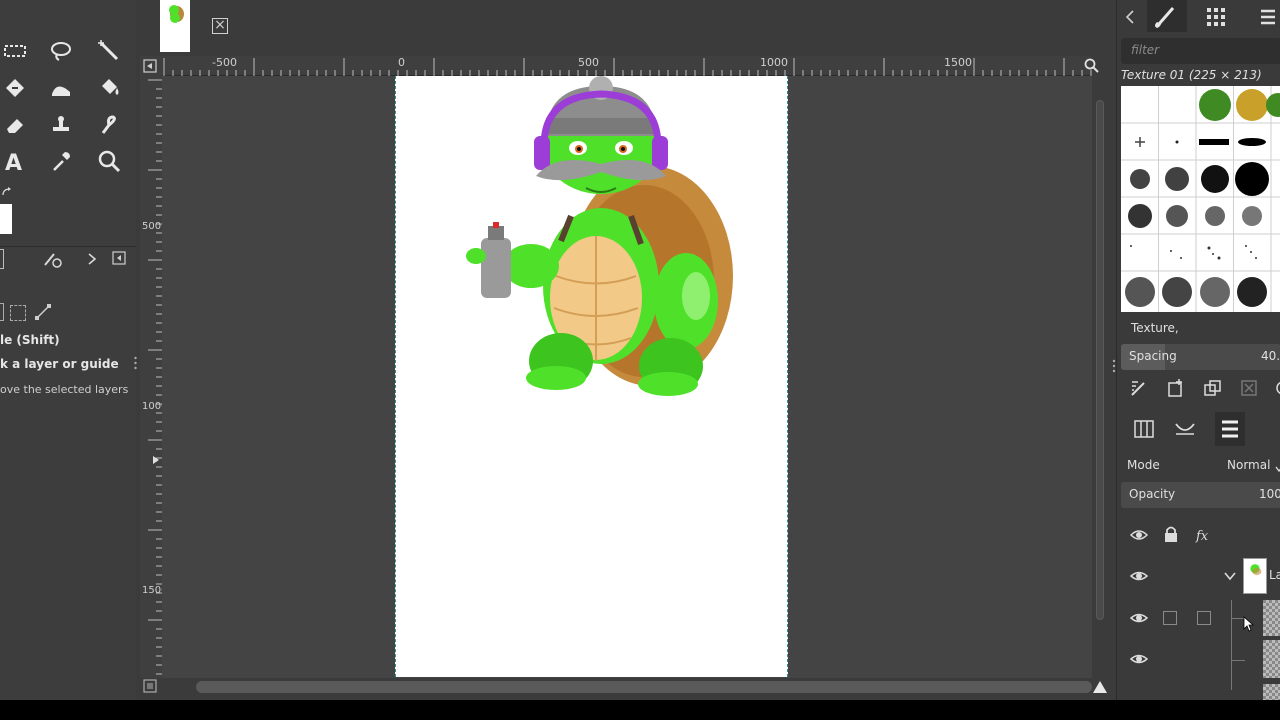  Describe the element at coordinates (1215, 105) in the screenshot. I see `brush-green-texture` at that location.